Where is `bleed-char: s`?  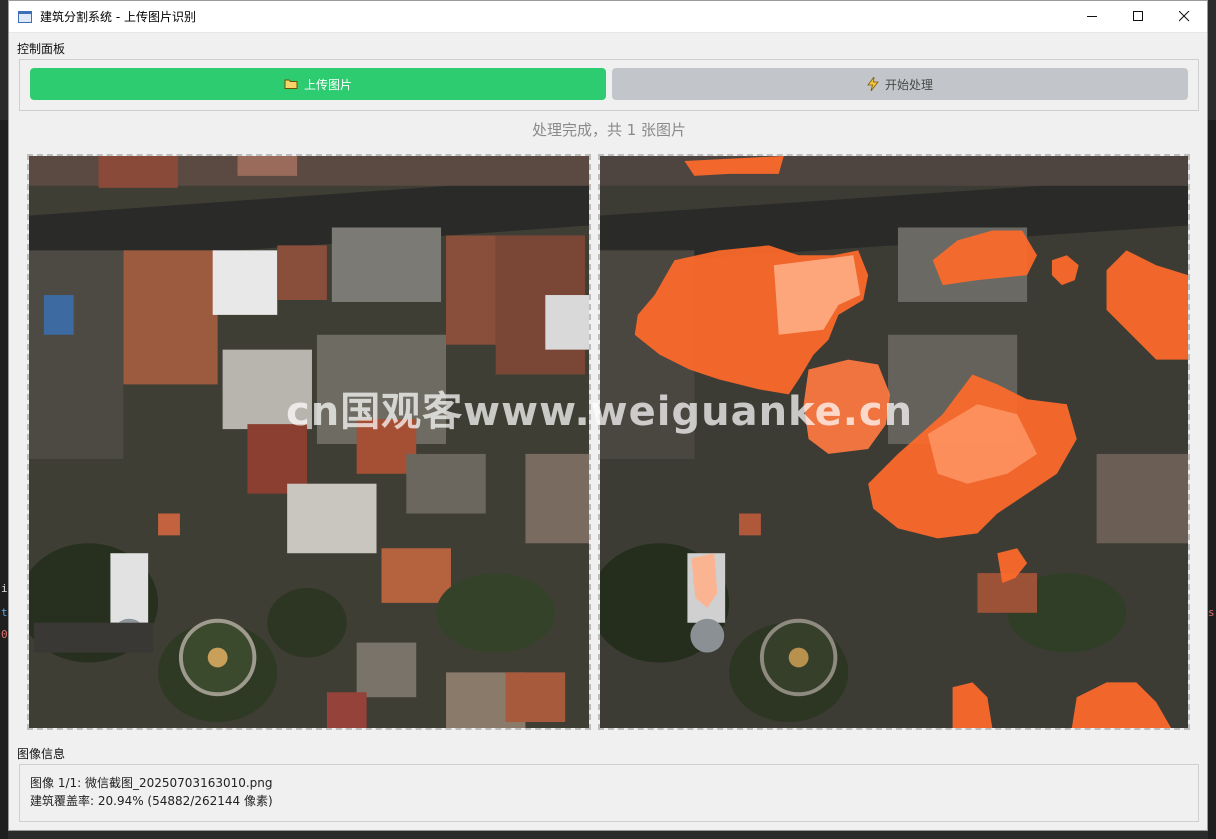
bleed-char: s is located at coordinates (1211, 612).